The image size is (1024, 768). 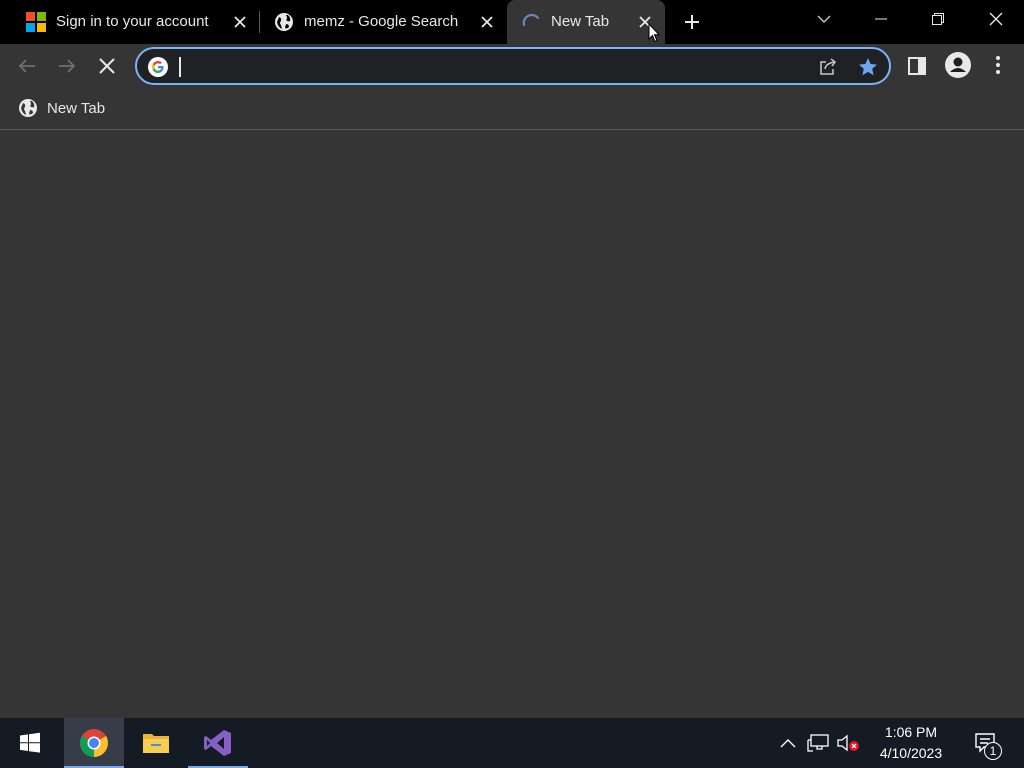 I want to click on system-clock: 1:06 PM 4/10/2023, so click(x=911, y=743).